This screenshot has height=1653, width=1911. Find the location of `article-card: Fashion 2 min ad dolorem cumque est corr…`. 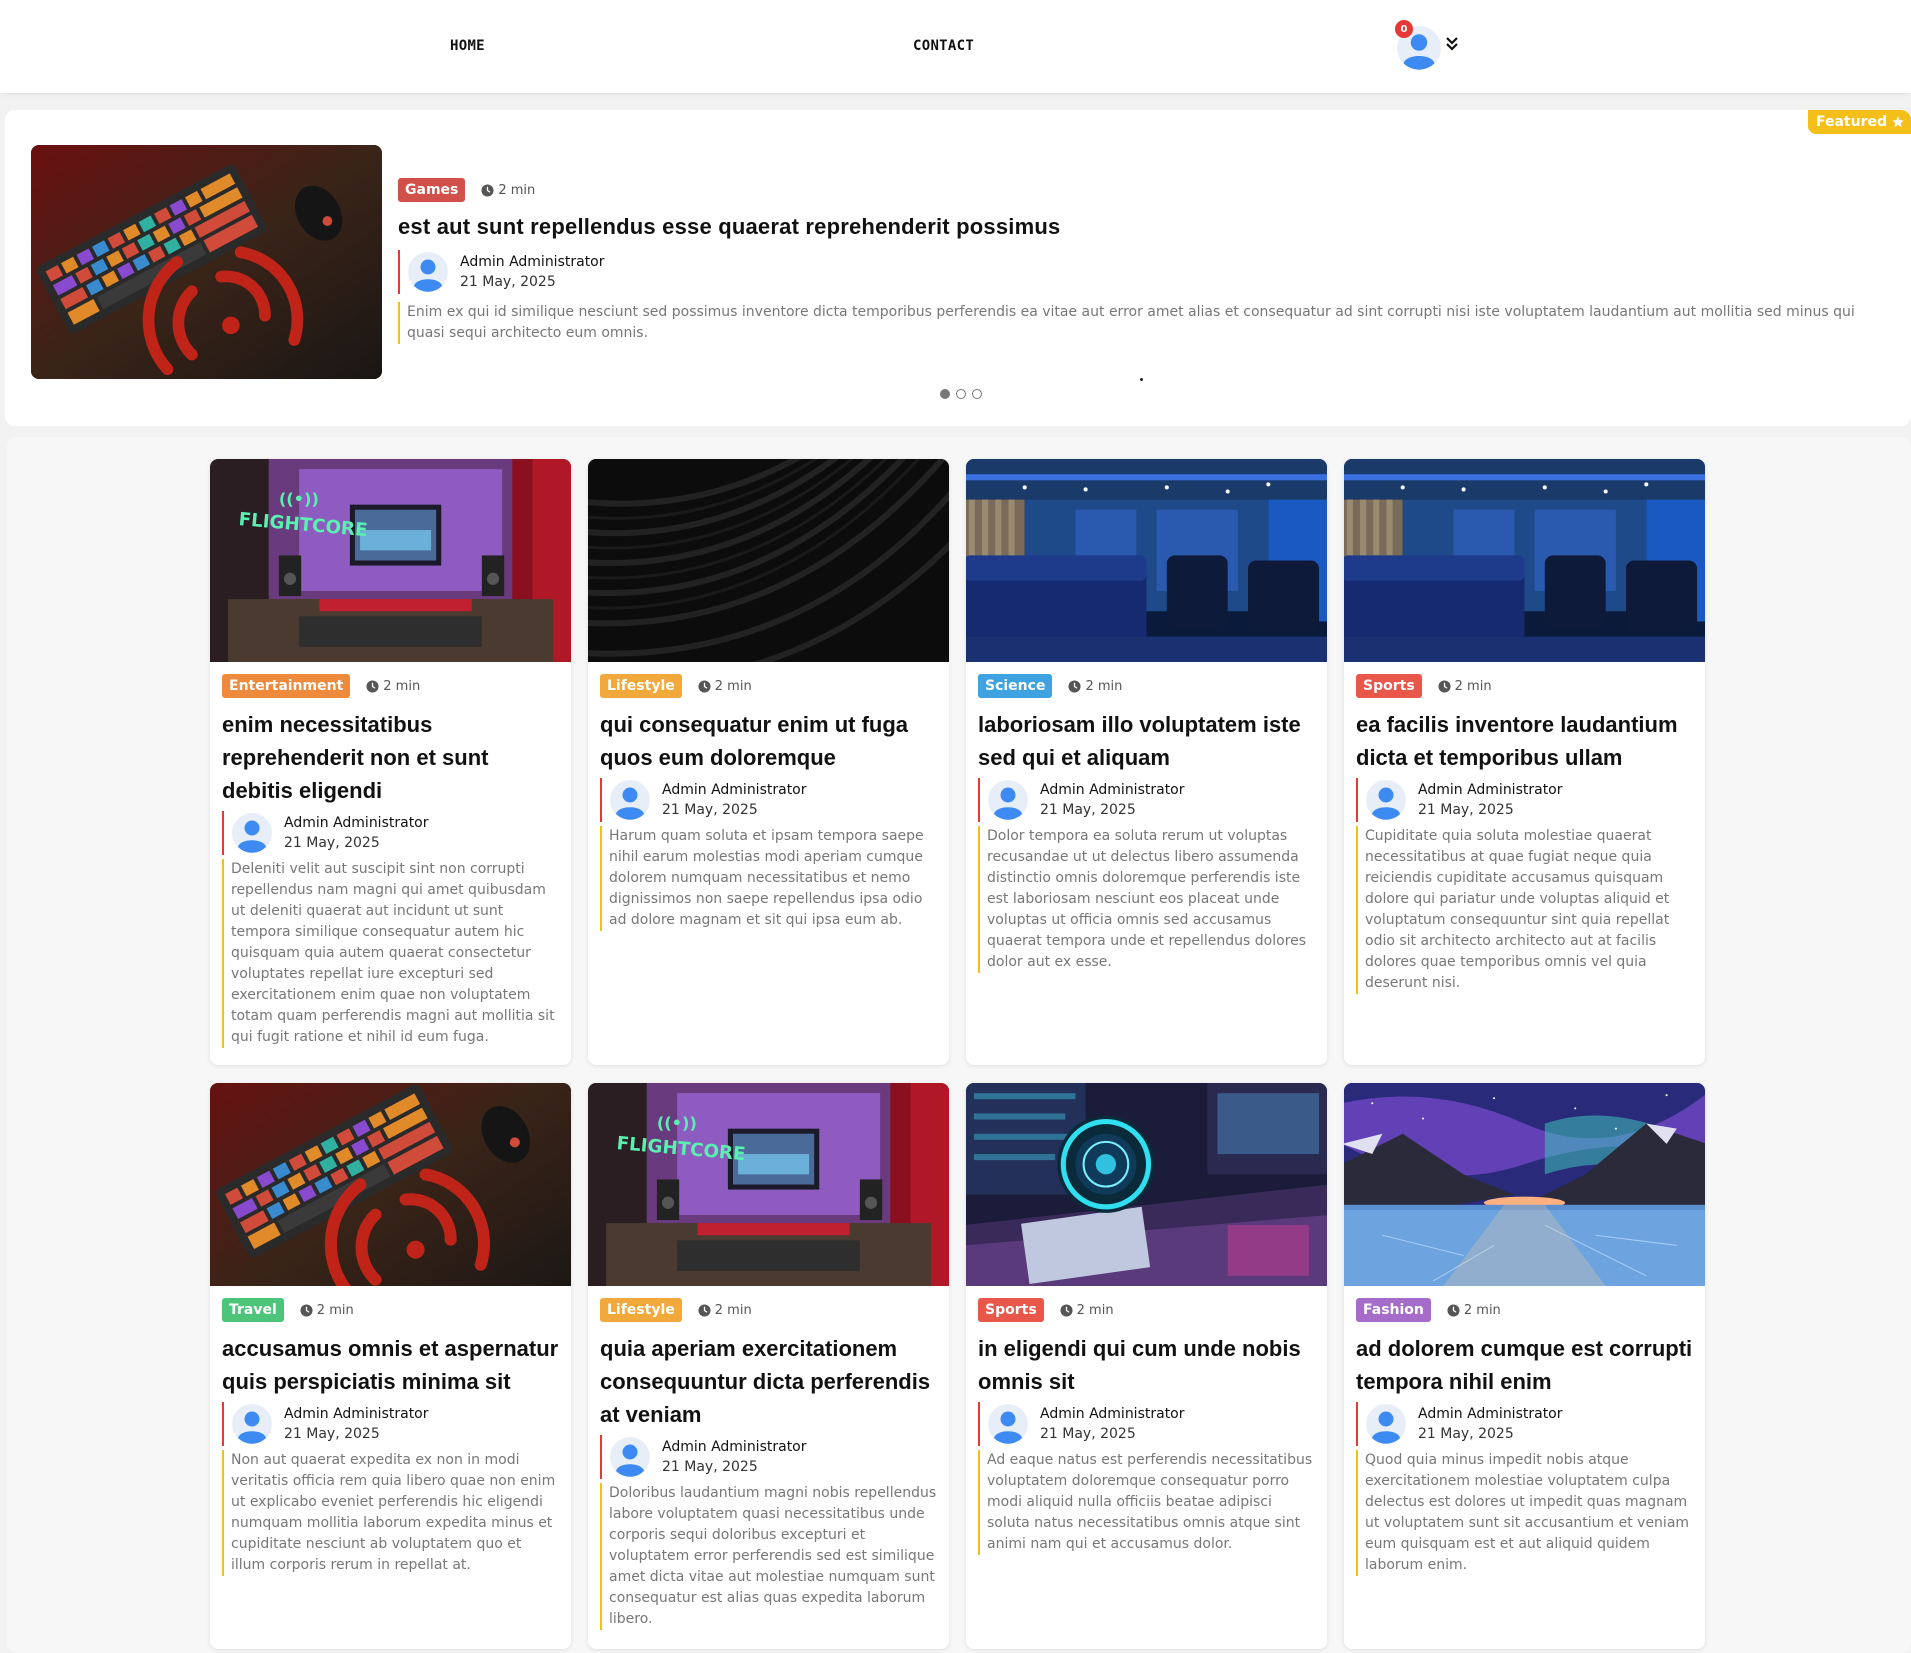

article-card: Fashion 2 min ad dolorem cumque est corr… is located at coordinates (1524, 1366).